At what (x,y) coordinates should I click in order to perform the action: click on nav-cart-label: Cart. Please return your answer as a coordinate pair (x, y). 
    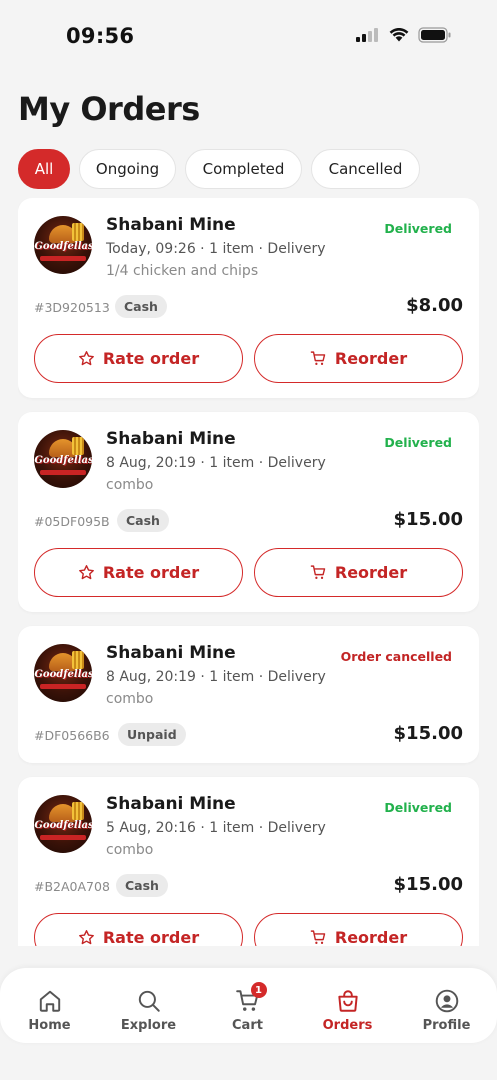
    Looking at the image, I should click on (247, 1025).